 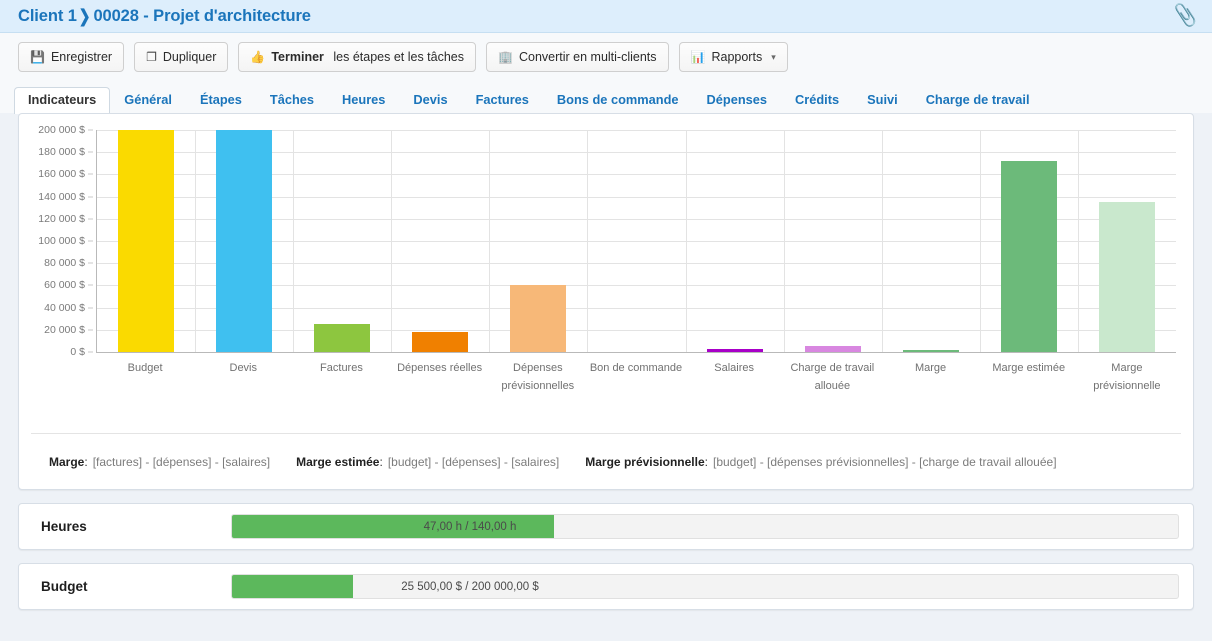 I want to click on chevron-down-icon: ▾, so click(x=773, y=56).